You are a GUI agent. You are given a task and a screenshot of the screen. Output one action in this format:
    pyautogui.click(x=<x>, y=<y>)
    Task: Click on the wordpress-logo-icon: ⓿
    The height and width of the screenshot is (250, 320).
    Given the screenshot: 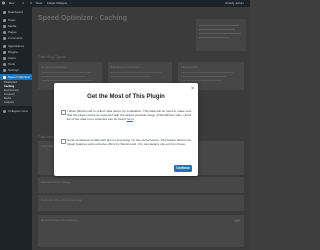 What is the action you would take?
    pyautogui.click(x=3, y=3)
    